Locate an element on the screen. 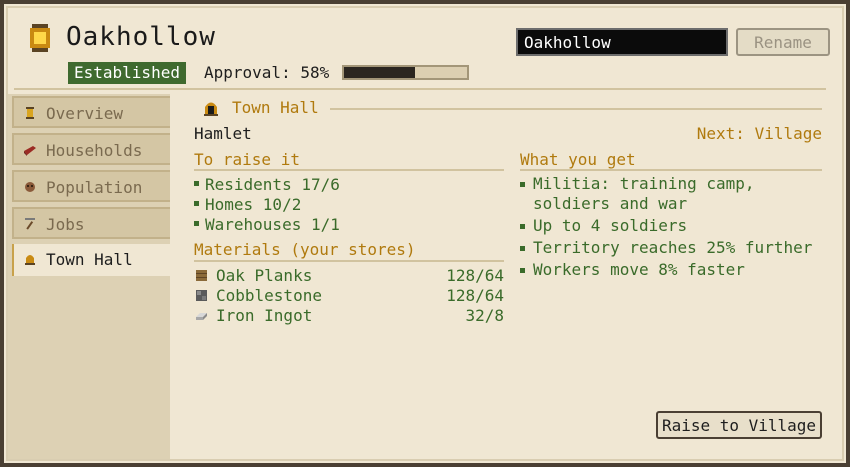  benefit-item: Militia: training camp, soldiers and war is located at coordinates (675, 194).